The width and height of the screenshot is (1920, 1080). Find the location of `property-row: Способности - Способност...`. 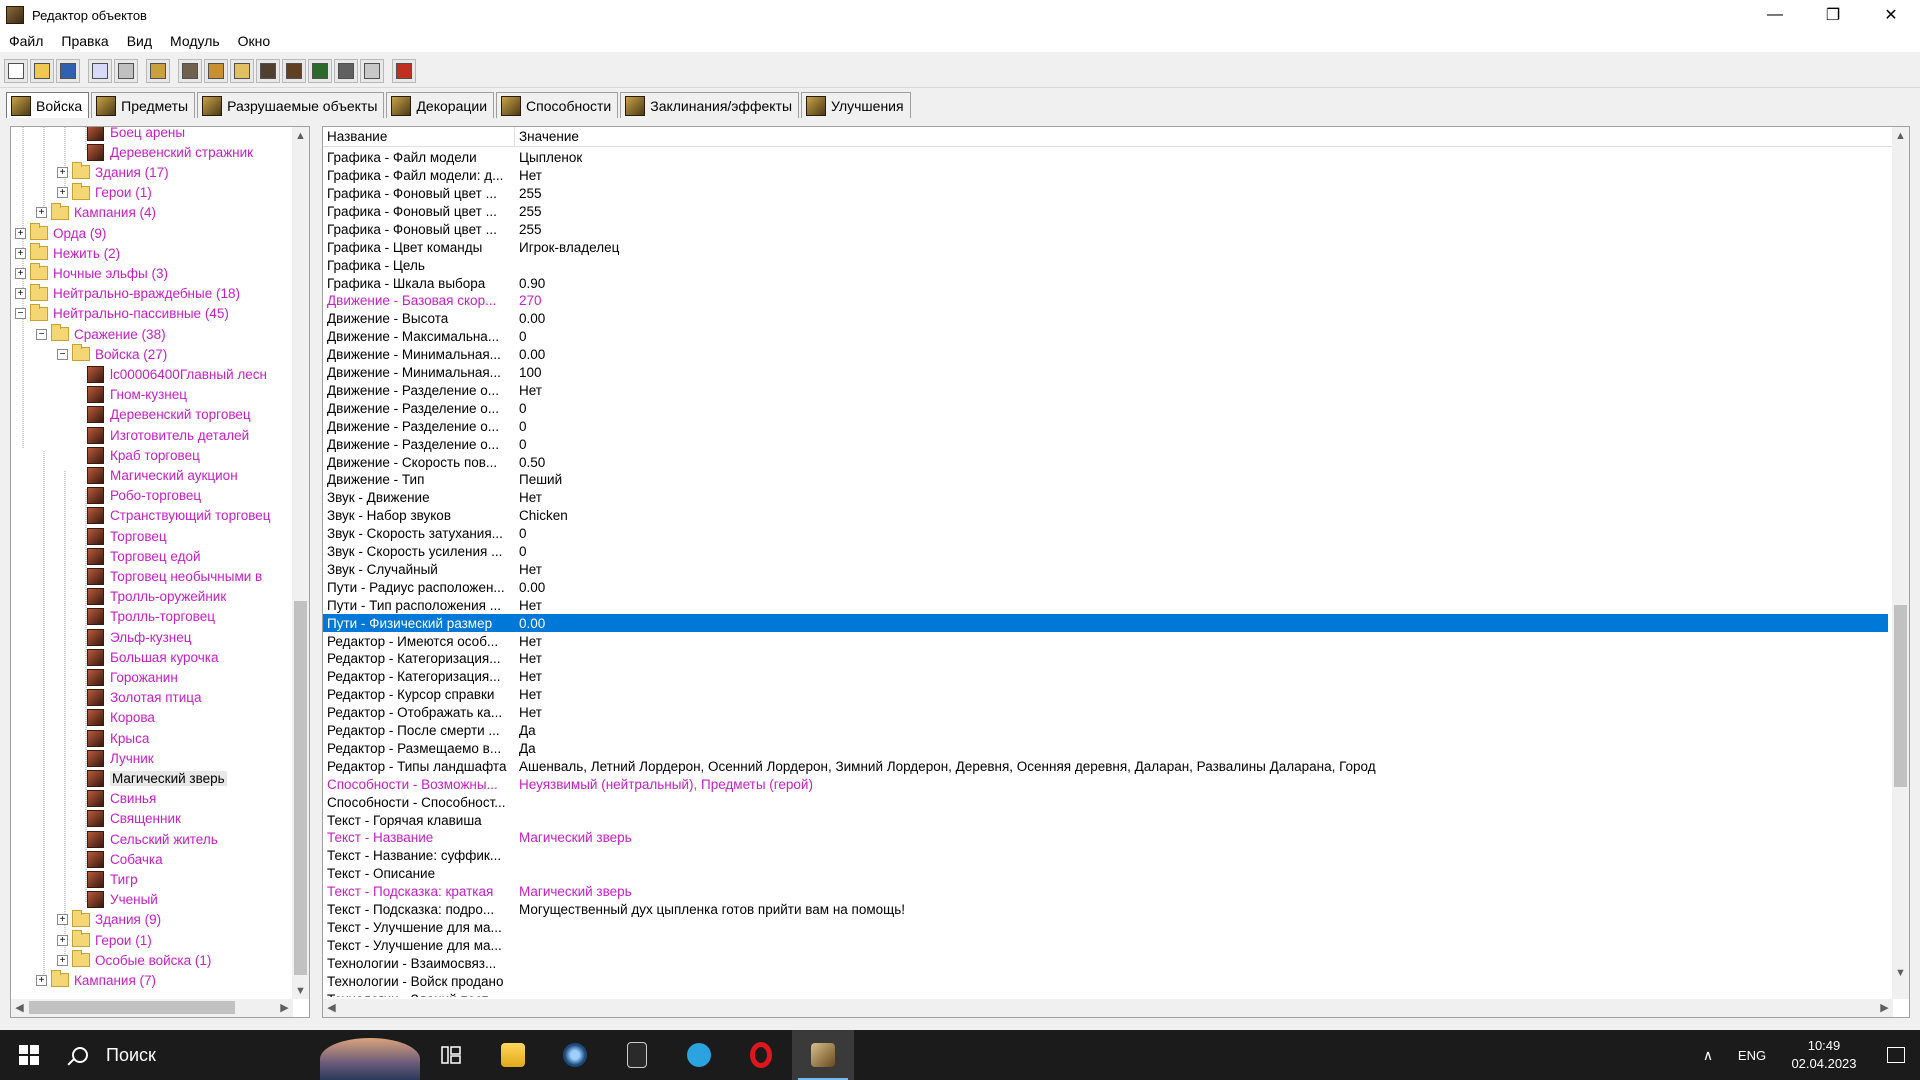

property-row: Способности - Способност... is located at coordinates (1105, 802).